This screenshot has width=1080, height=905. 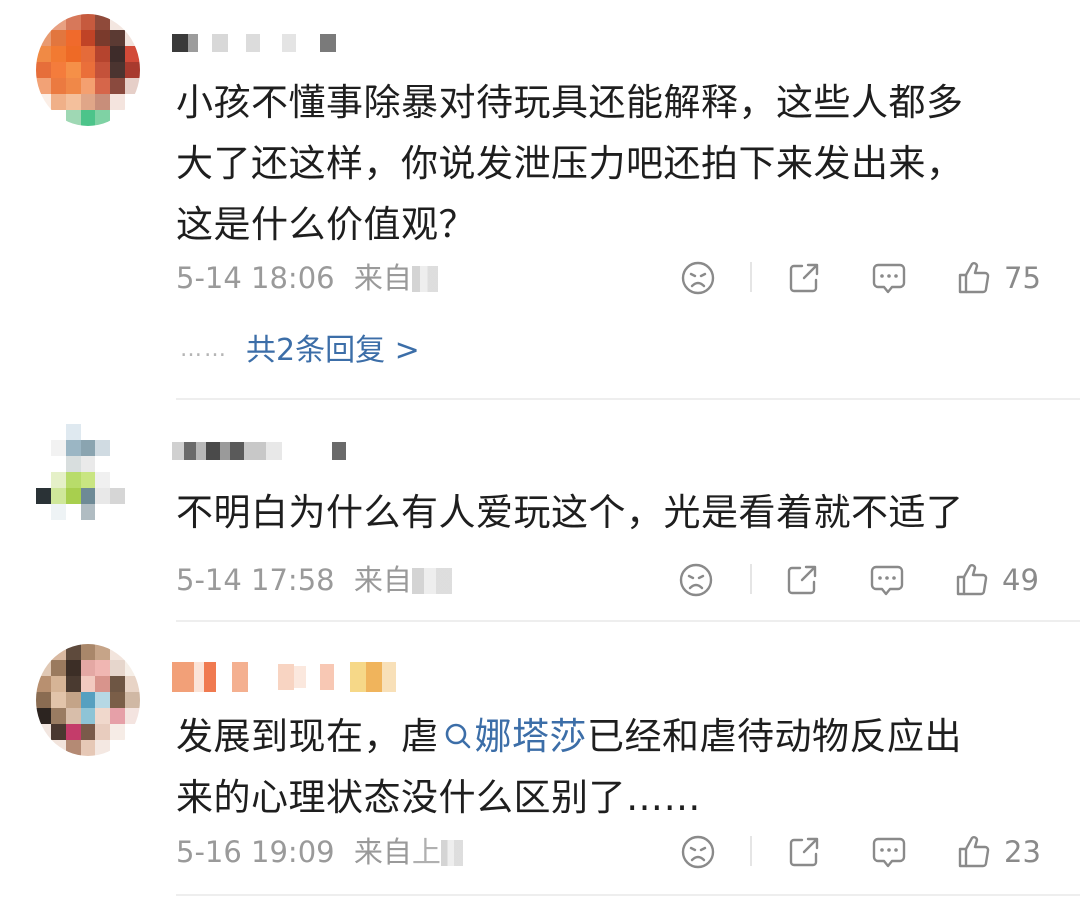 I want to click on comment-text-line: 不明白为什么有人爱玩这个，光是看着就不适了, so click(x=570, y=512).